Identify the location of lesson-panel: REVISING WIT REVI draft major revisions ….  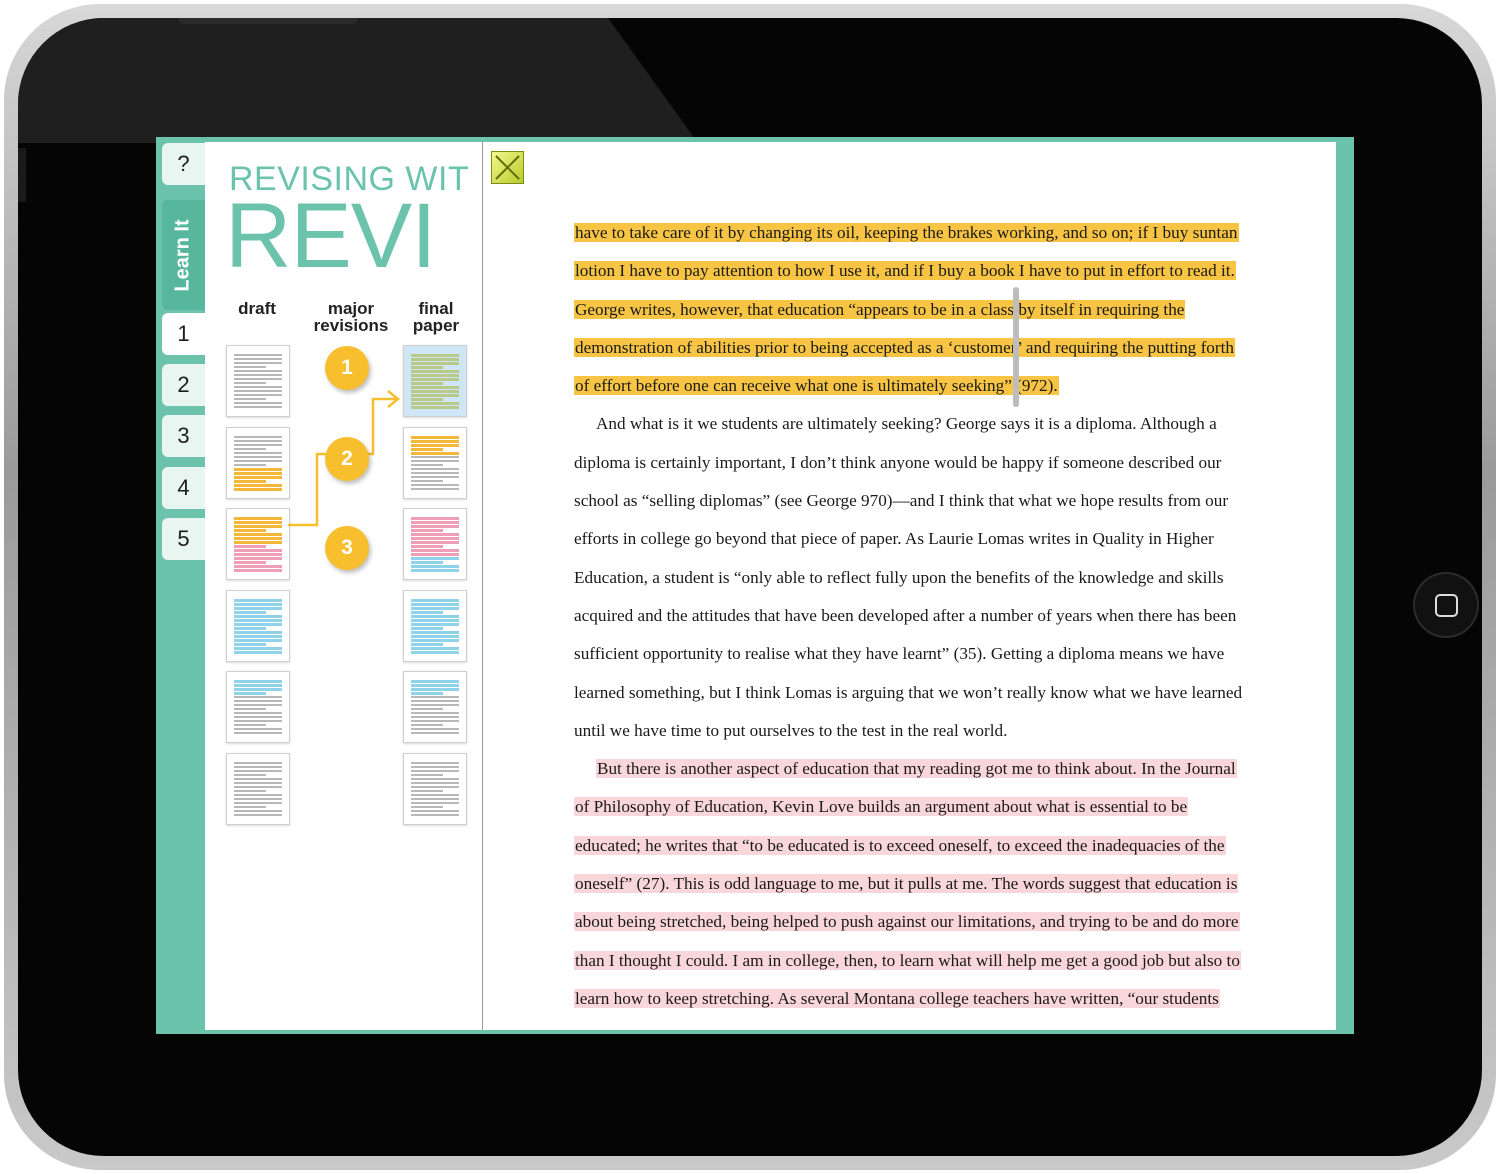
(343, 586).